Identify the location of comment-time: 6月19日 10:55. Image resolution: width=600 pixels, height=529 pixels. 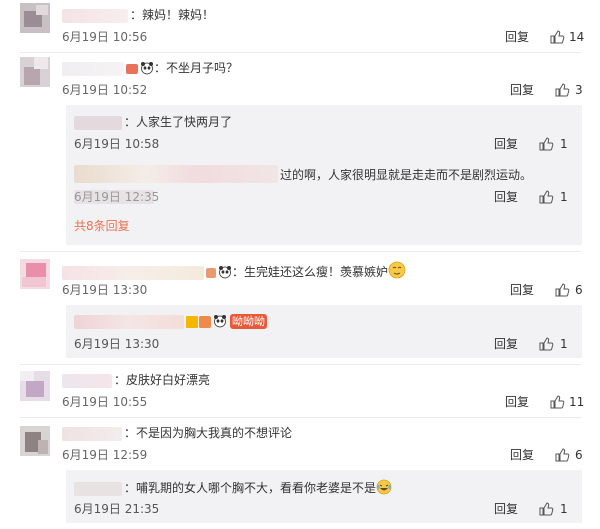
(105, 402).